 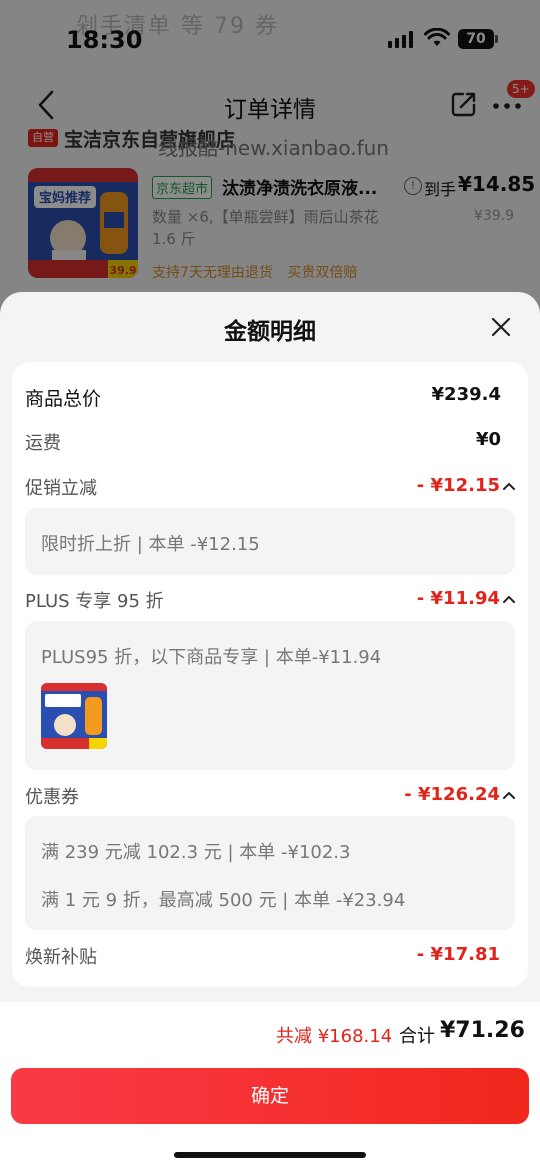 What do you see at coordinates (482, 1030) in the screenshot?
I see `total-price: ¥71.26` at bounding box center [482, 1030].